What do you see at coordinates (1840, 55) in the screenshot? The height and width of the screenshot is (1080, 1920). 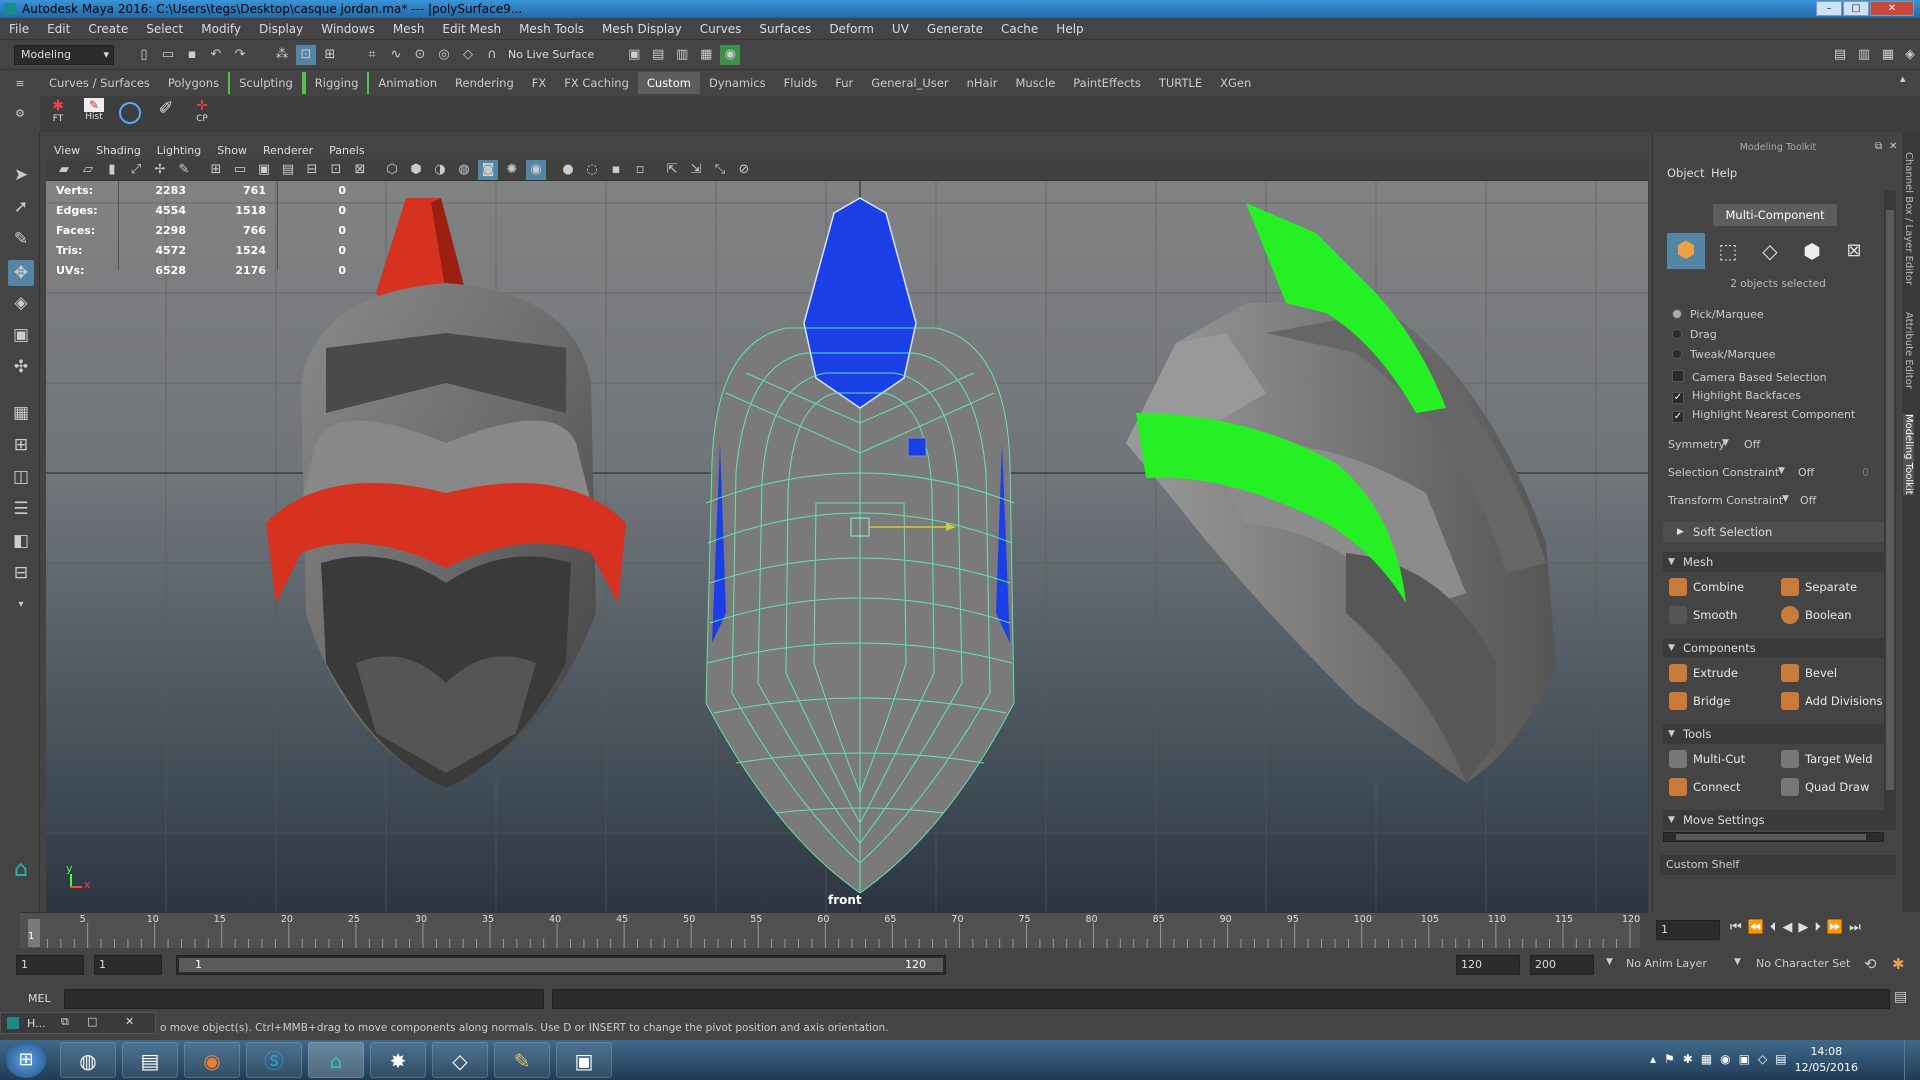 I see `toggle-attribute-icon: ▤` at bounding box center [1840, 55].